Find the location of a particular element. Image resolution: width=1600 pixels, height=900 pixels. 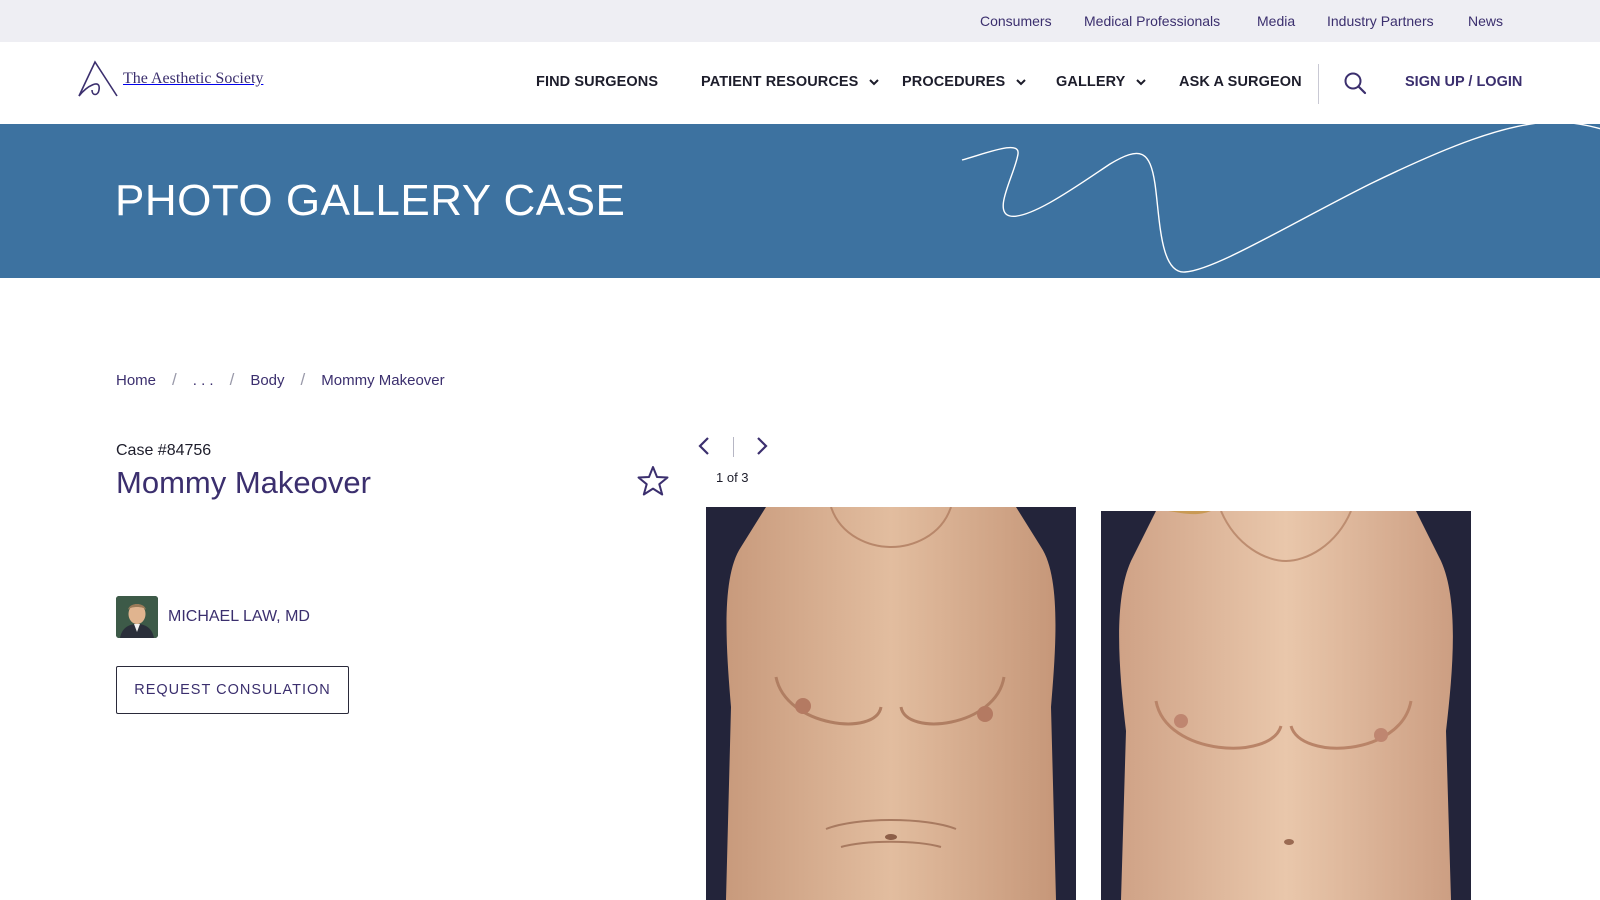

star-outline-icon is located at coordinates (653, 481).